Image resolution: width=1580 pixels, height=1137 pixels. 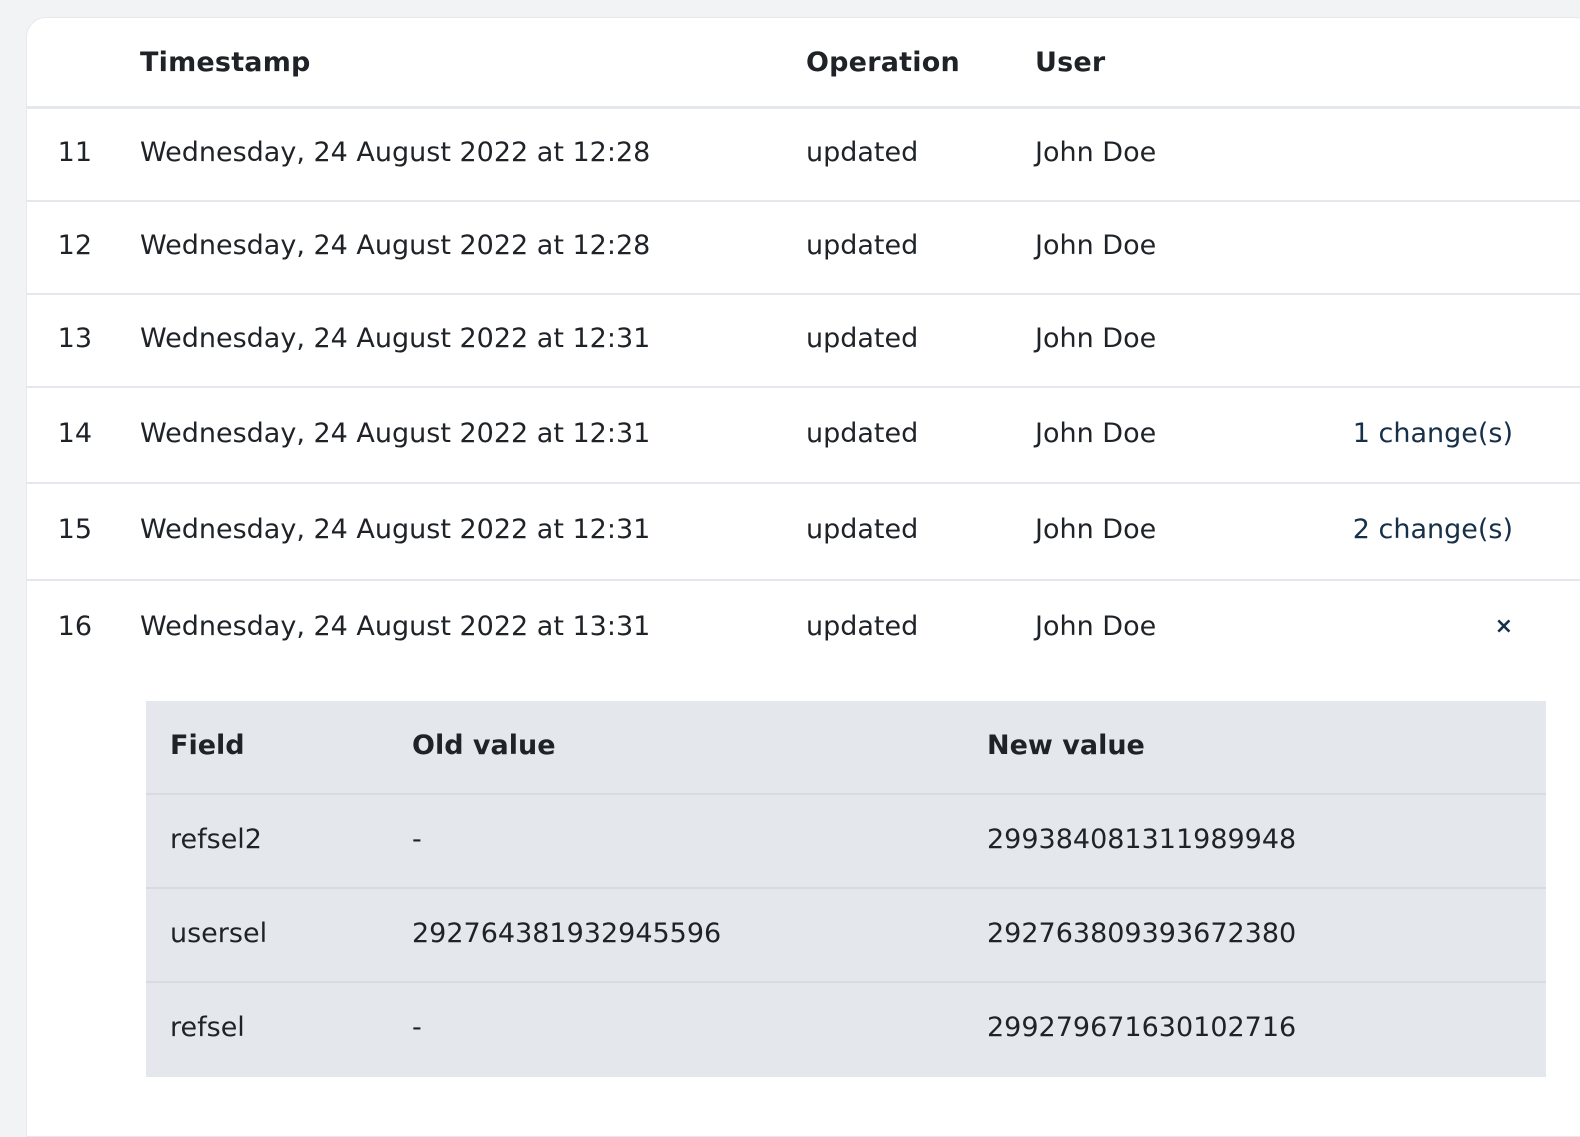 I want to click on detail-header: Field Old value New value, so click(x=846, y=748).